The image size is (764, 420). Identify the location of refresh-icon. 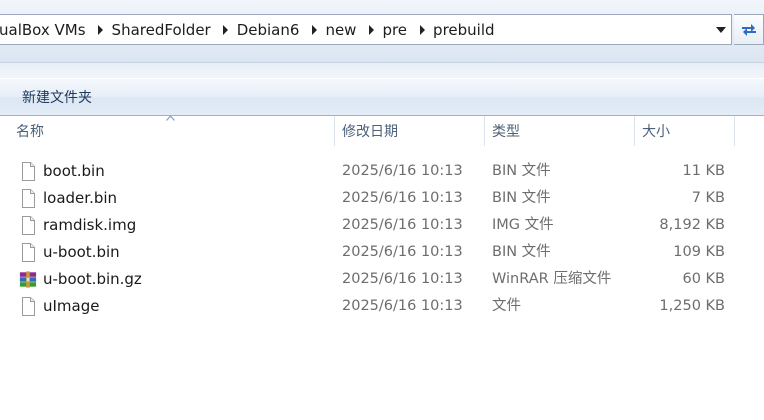
(748, 29).